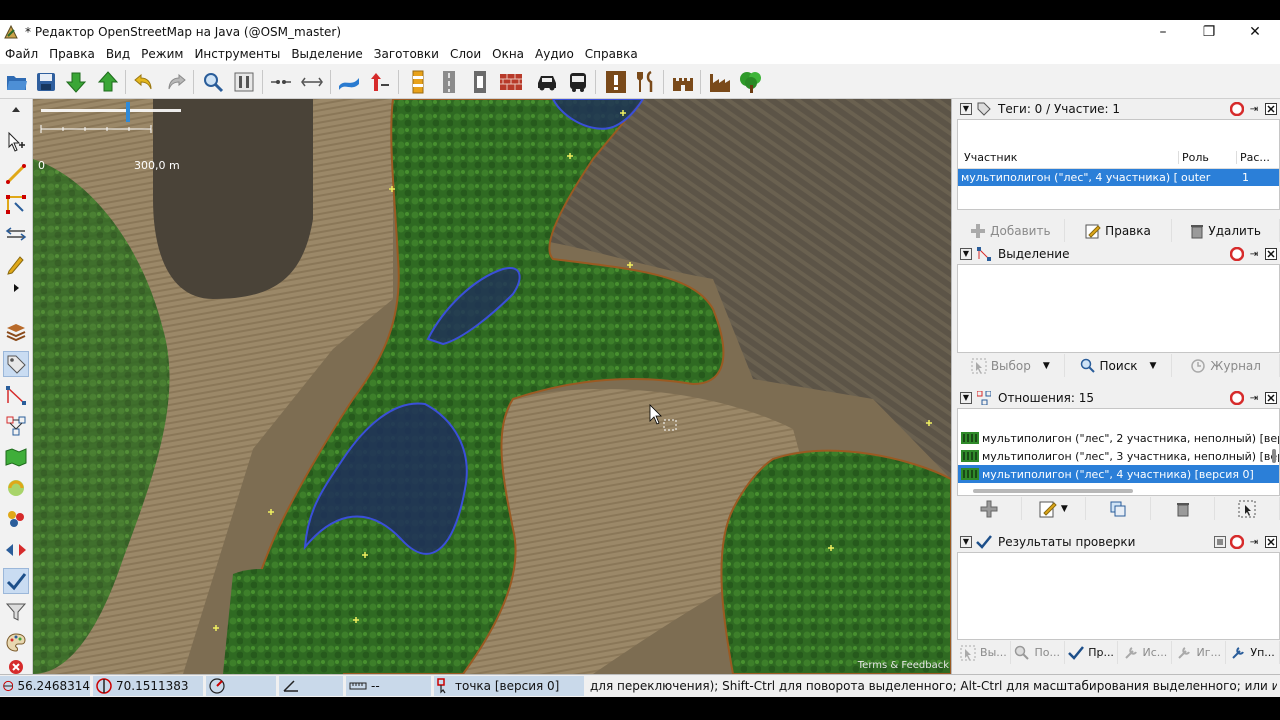 Image resolution: width=1280 pixels, height=720 pixels. What do you see at coordinates (312, 82) in the screenshot?
I see `combine-way-icon` at bounding box center [312, 82].